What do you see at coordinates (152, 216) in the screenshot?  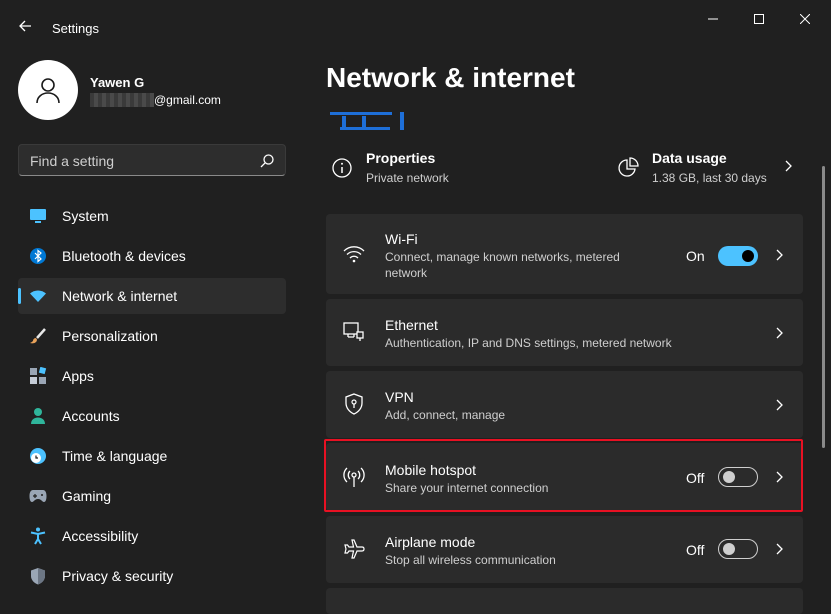 I see `sidebar-item-system: System` at bounding box center [152, 216].